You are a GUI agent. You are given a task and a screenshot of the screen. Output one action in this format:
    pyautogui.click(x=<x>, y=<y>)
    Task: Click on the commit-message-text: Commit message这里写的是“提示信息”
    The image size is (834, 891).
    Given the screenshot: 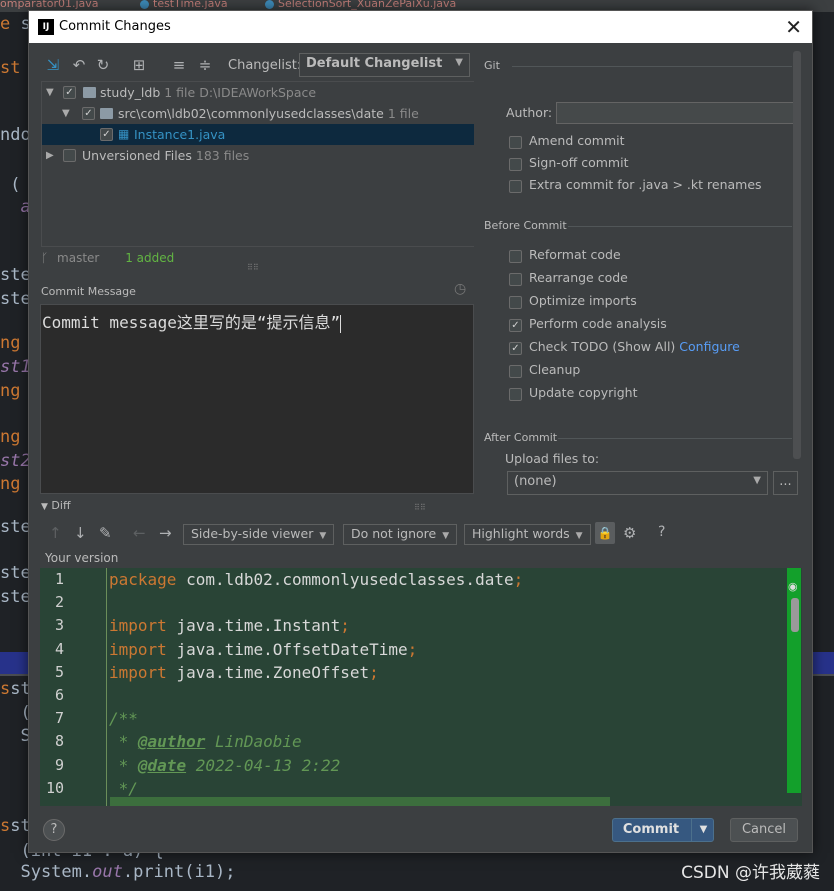 What is the action you would take?
    pyautogui.click(x=191, y=322)
    